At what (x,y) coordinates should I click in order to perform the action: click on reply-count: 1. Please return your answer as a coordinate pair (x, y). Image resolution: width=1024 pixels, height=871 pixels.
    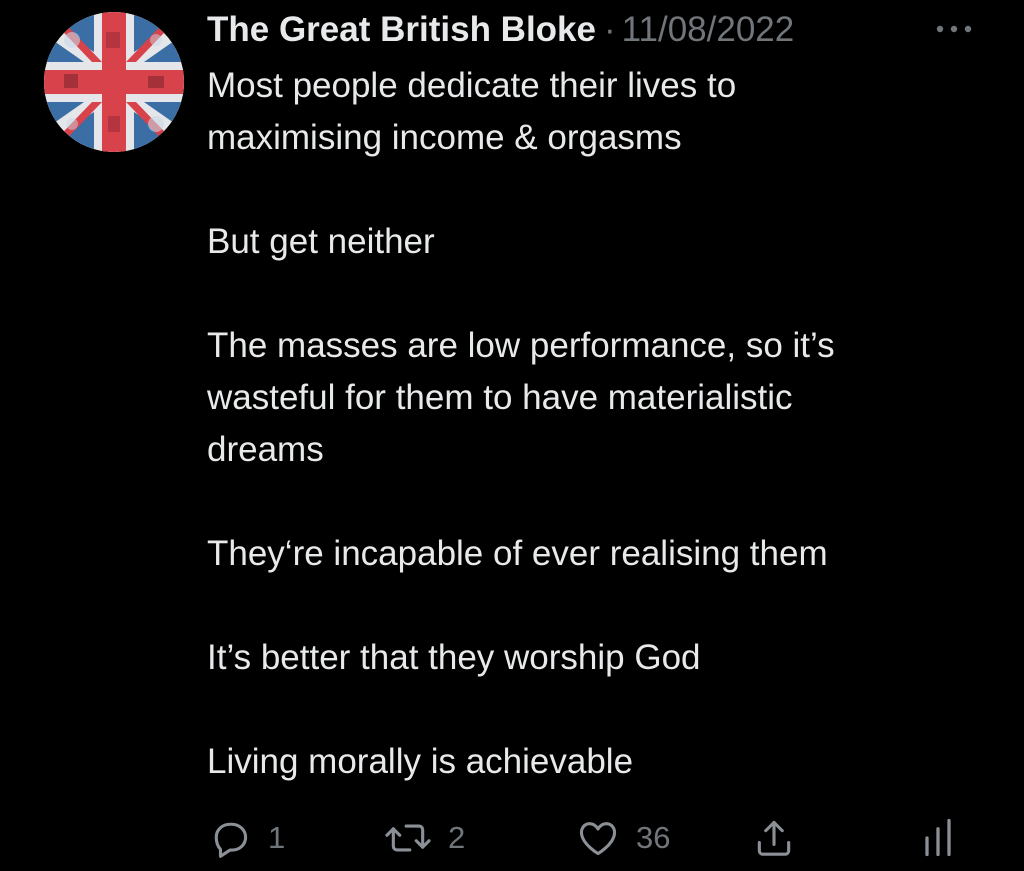
    Looking at the image, I should click on (277, 837).